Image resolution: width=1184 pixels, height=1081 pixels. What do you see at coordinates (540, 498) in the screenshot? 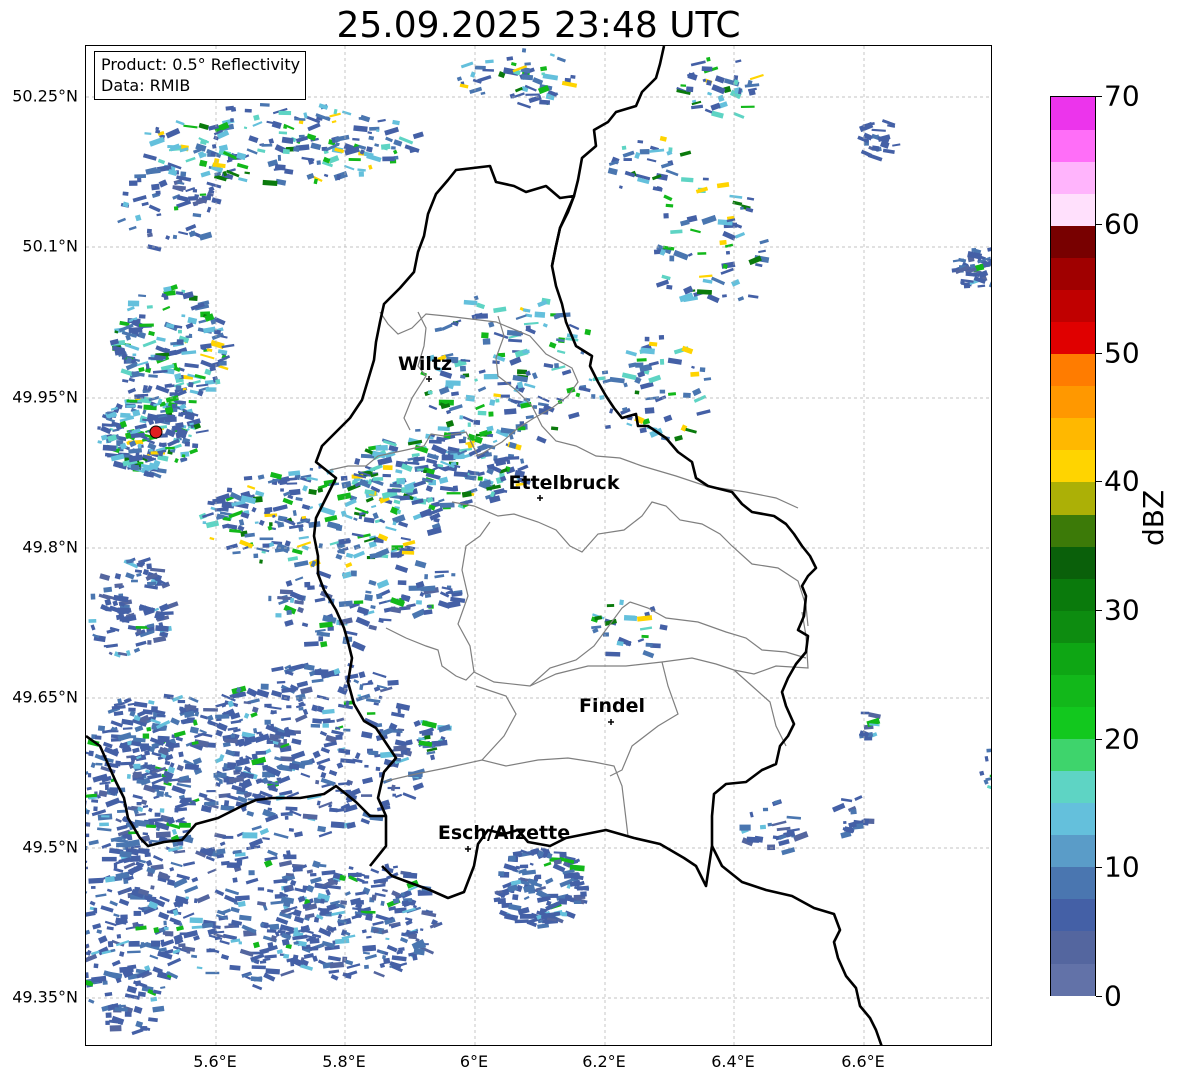
I see `city-marker-ettelbruck` at bounding box center [540, 498].